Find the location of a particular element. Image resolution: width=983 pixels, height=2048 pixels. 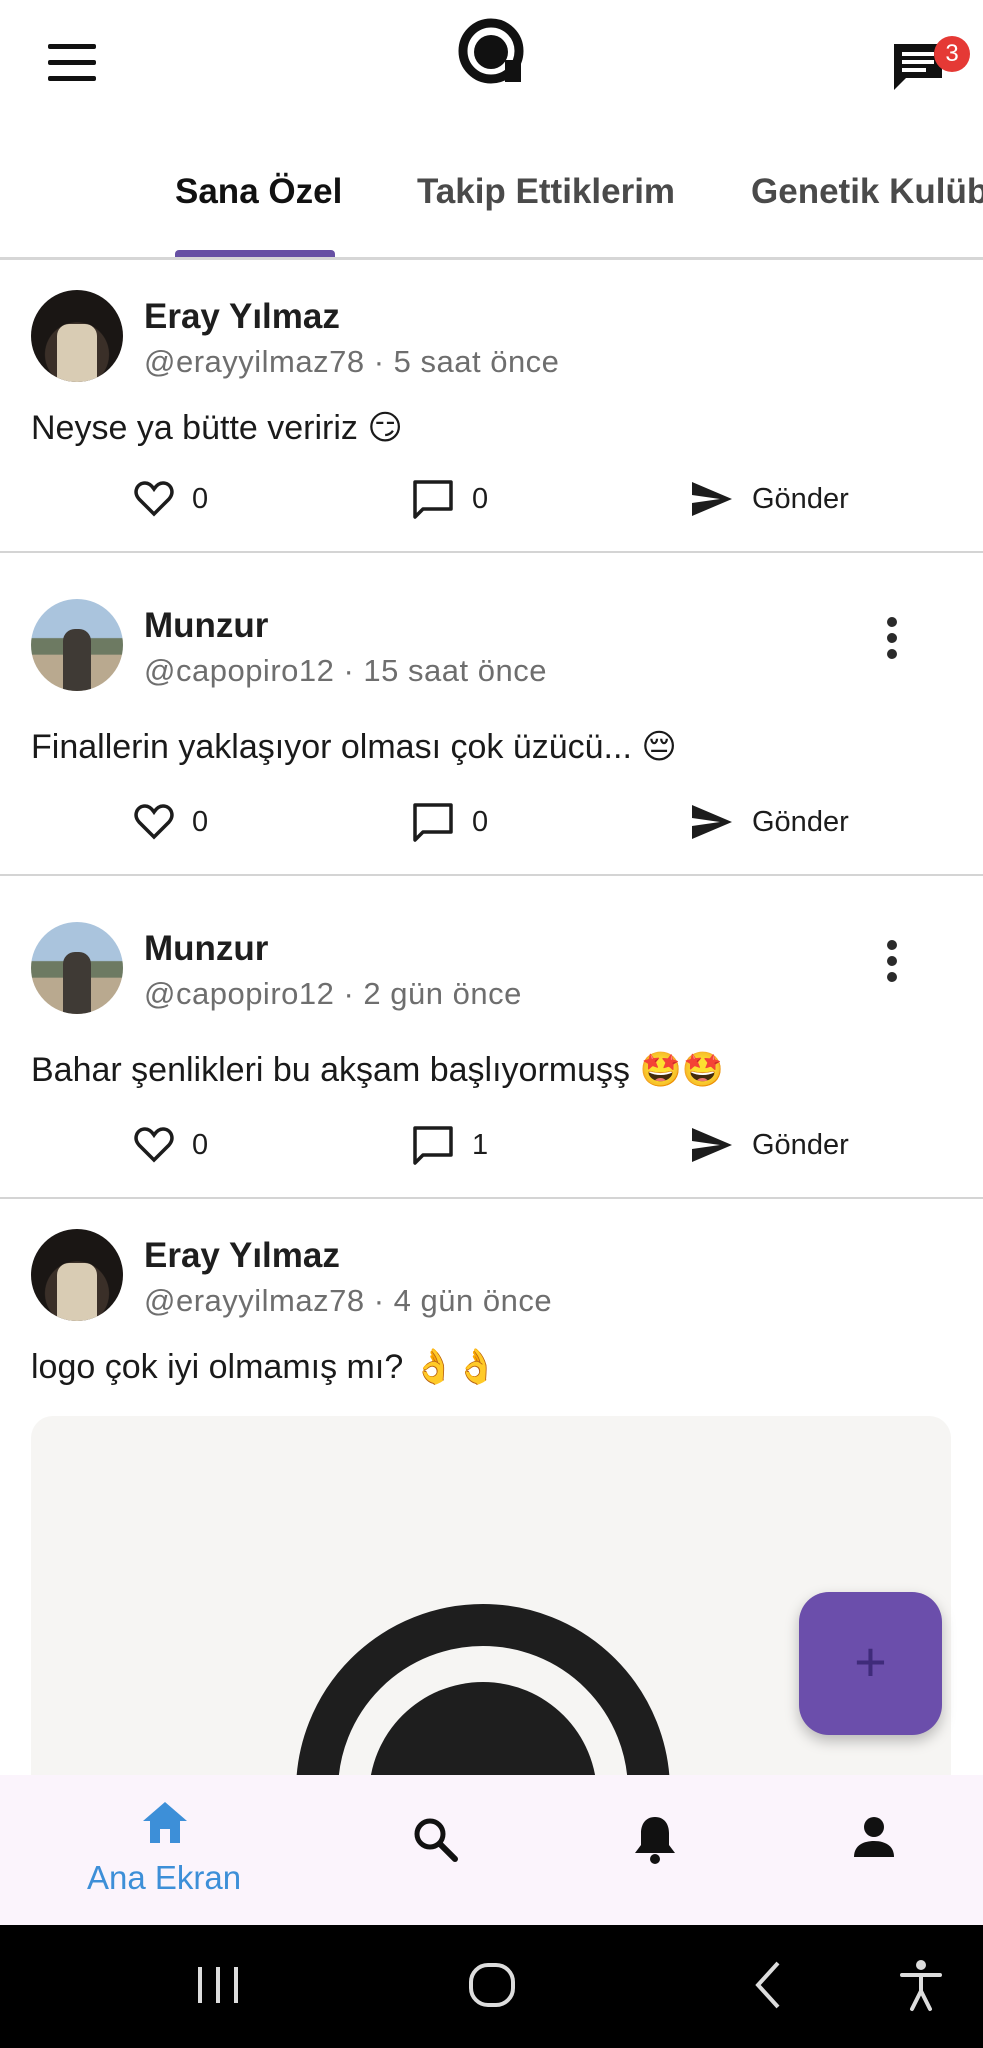

back-icon is located at coordinates (768, 1985).